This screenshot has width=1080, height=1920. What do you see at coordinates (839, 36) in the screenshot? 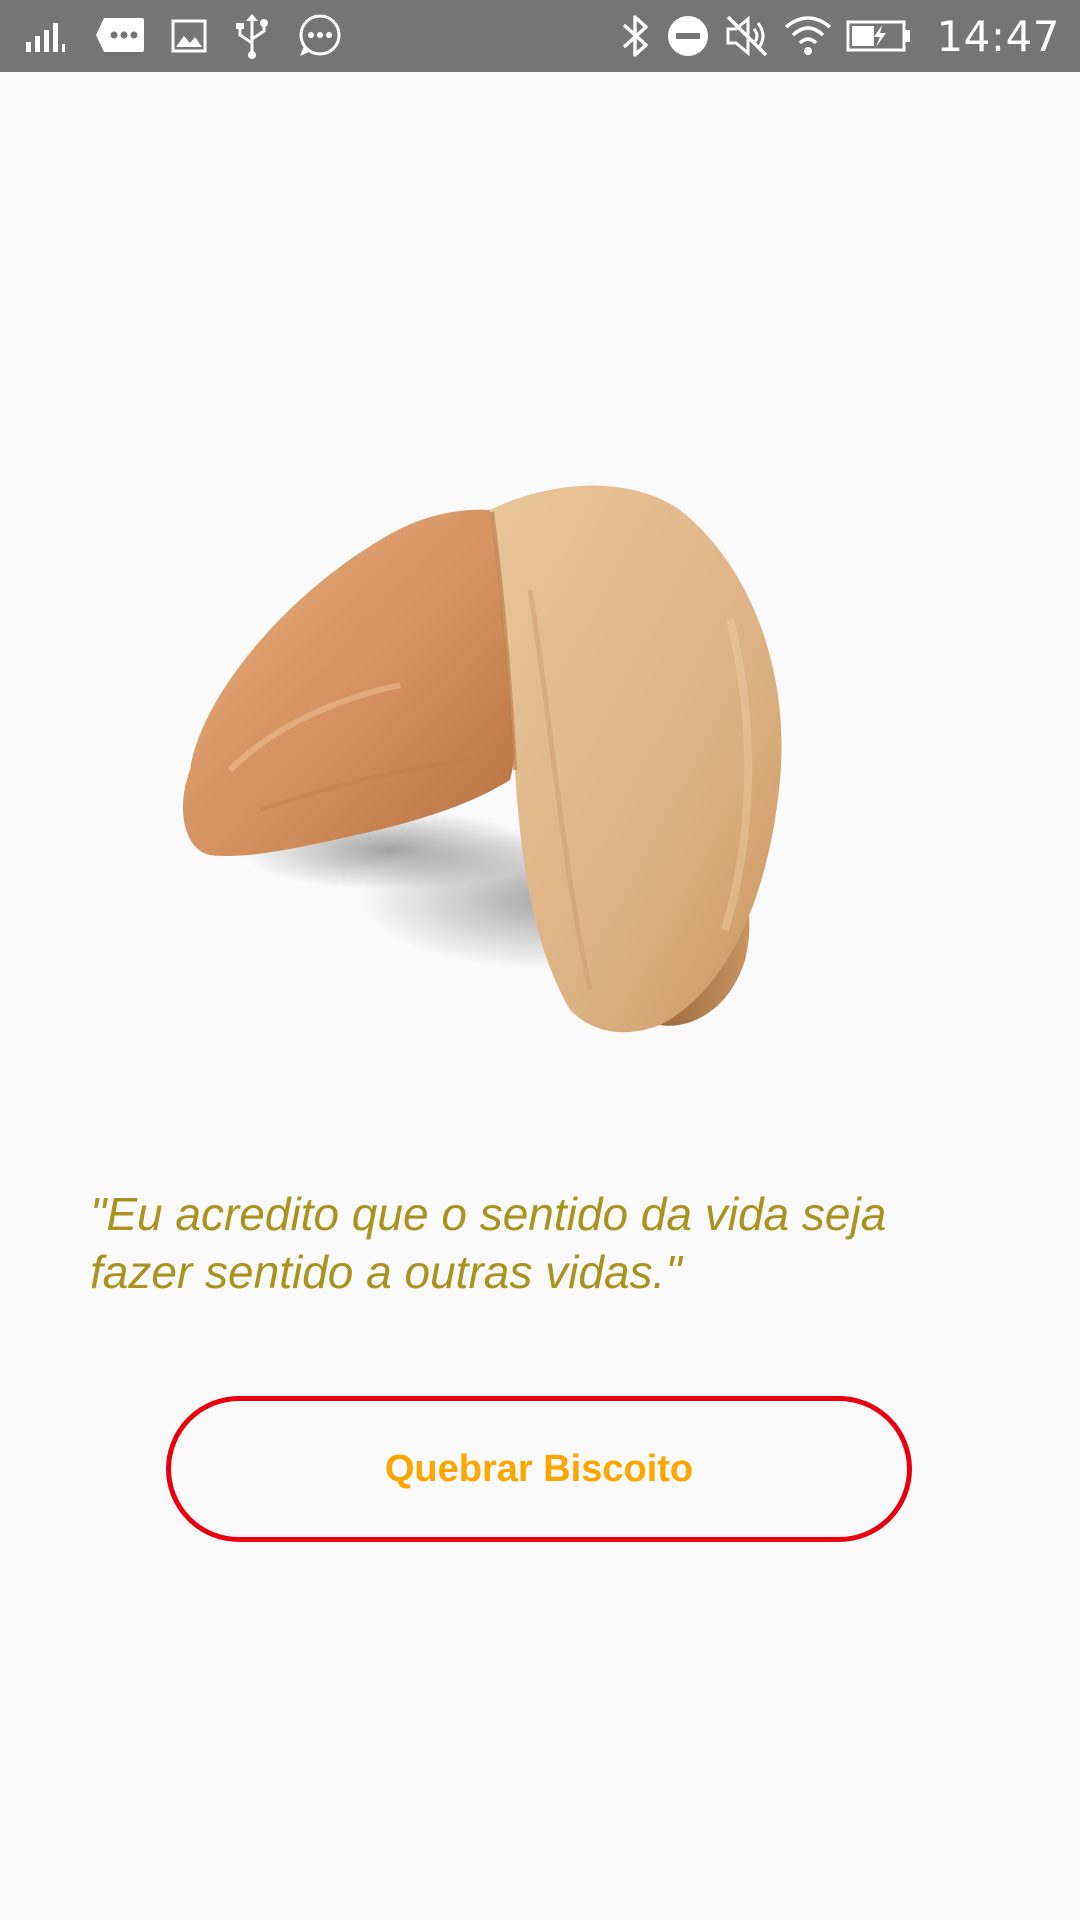
I see `status-icons-right: 14:47` at bounding box center [839, 36].